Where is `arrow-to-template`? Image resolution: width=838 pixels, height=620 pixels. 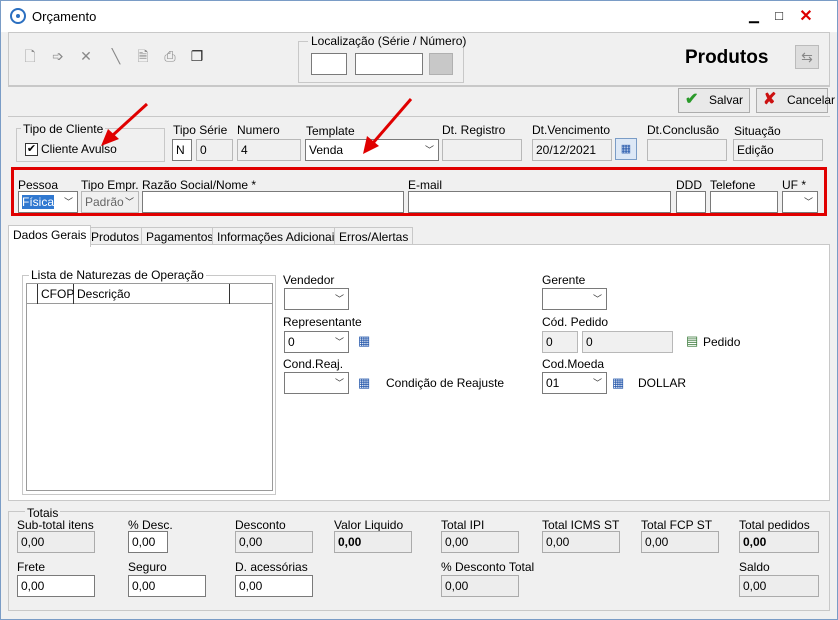
arrow-to-template is located at coordinates (388, 126).